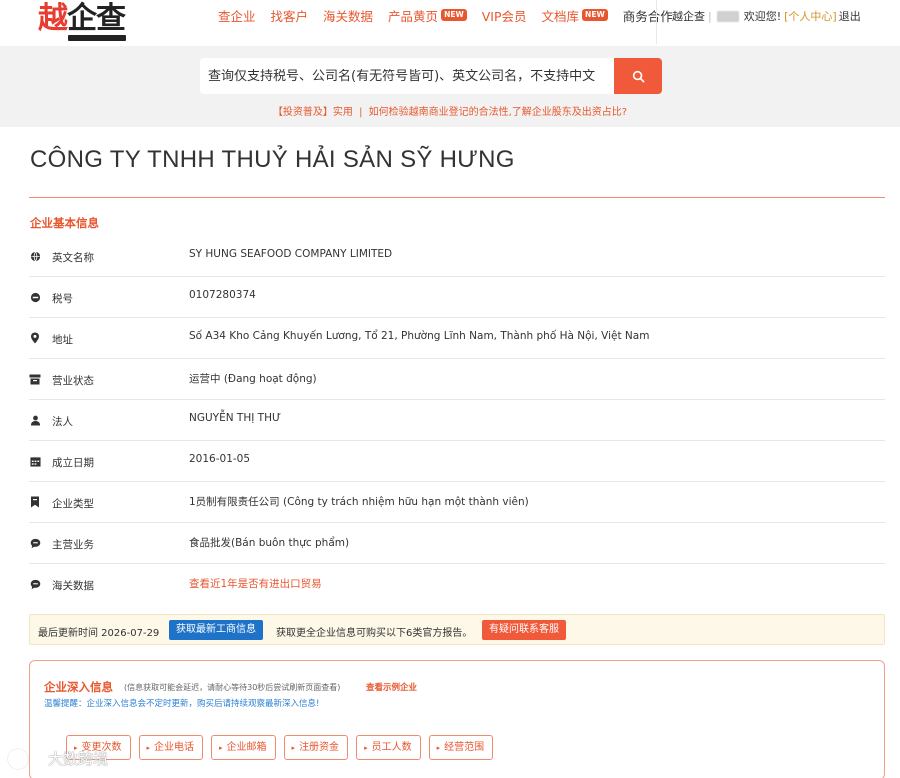 This screenshot has height=778, width=900. What do you see at coordinates (216, 630) in the screenshot?
I see `refresh-info-button: 获取最新工商信息` at bounding box center [216, 630].